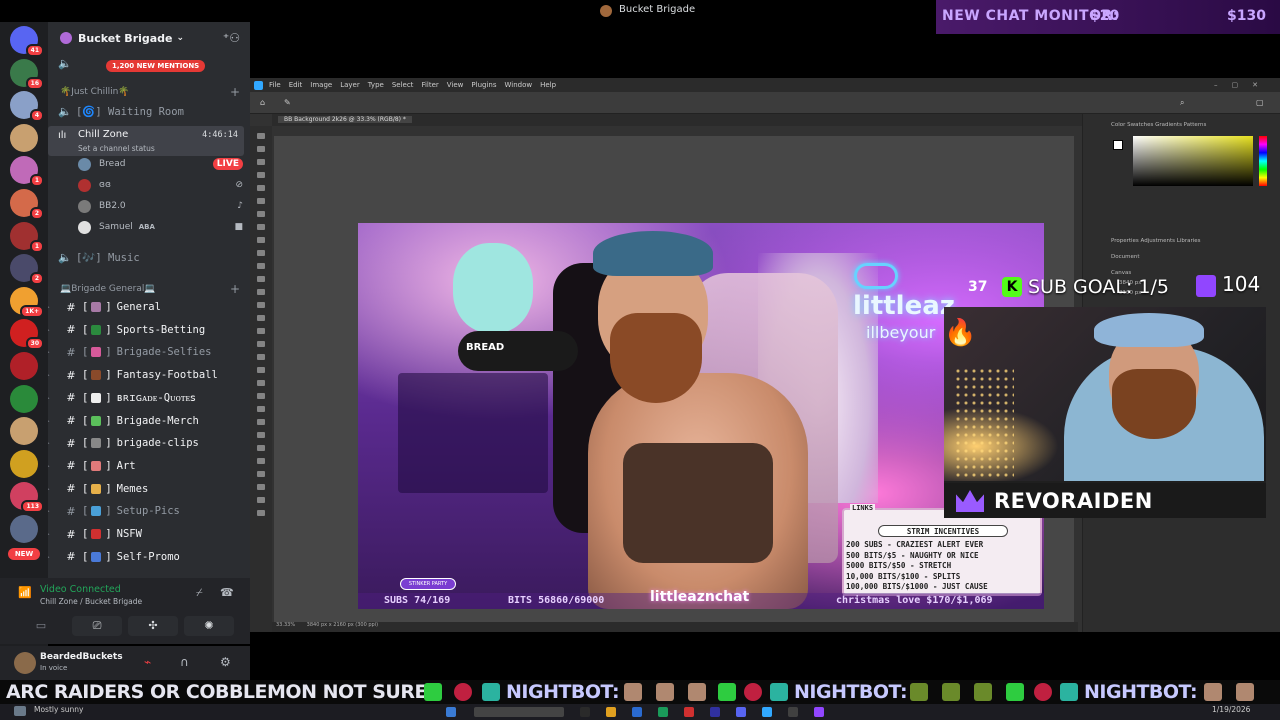 The height and width of the screenshot is (720, 1280). Describe the element at coordinates (225, 662) in the screenshot. I see `gear-icon: ⚙` at that location.